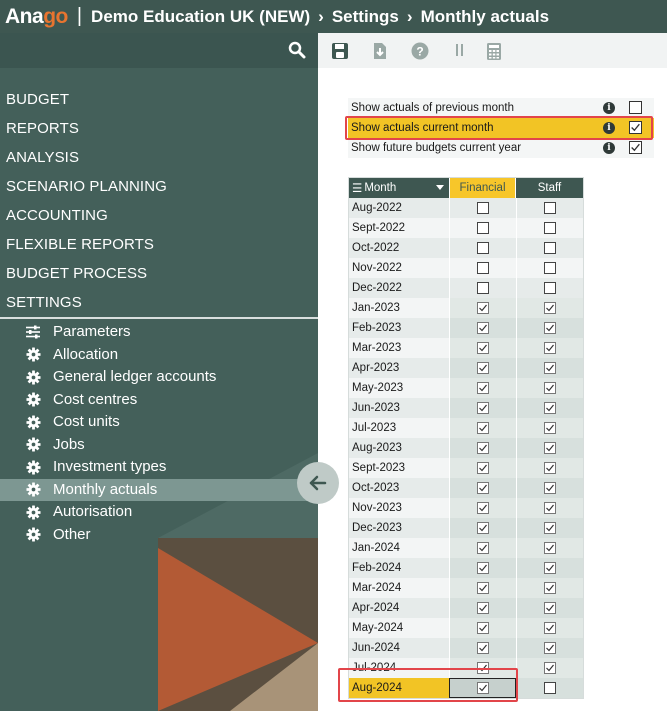 This screenshot has height=711, width=667. What do you see at coordinates (159, 467) in the screenshot?
I see `submenu-item-investment-types: Investment types` at bounding box center [159, 467].